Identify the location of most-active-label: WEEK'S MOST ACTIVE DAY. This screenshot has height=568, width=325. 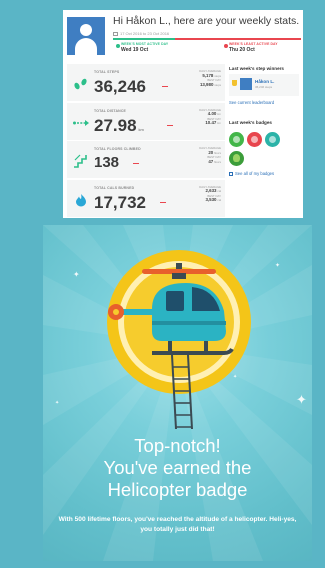
(145, 44).